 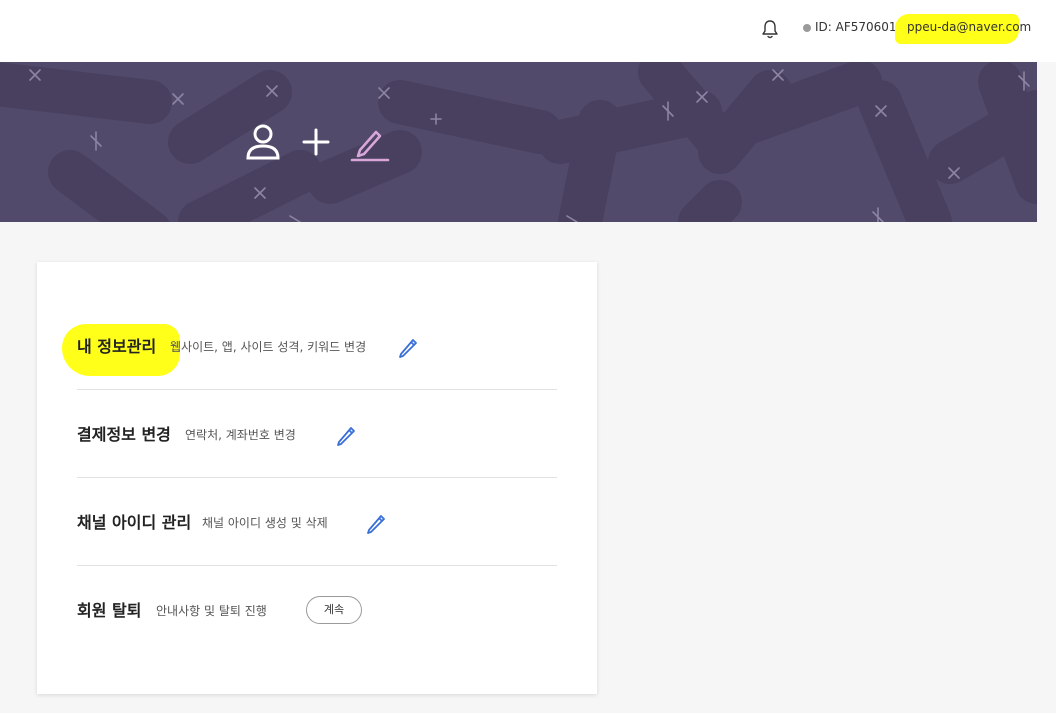 What do you see at coordinates (807, 28) in the screenshot?
I see `status-dot` at bounding box center [807, 28].